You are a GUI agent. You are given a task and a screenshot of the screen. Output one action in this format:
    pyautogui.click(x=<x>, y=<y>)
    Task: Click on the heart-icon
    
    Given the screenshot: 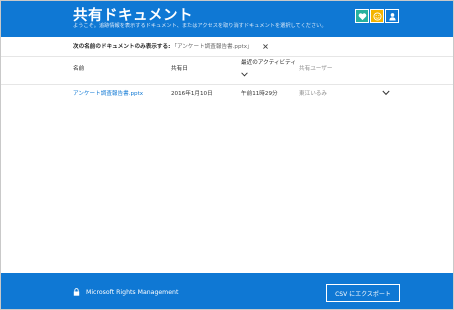 What is the action you would take?
    pyautogui.click(x=362, y=16)
    